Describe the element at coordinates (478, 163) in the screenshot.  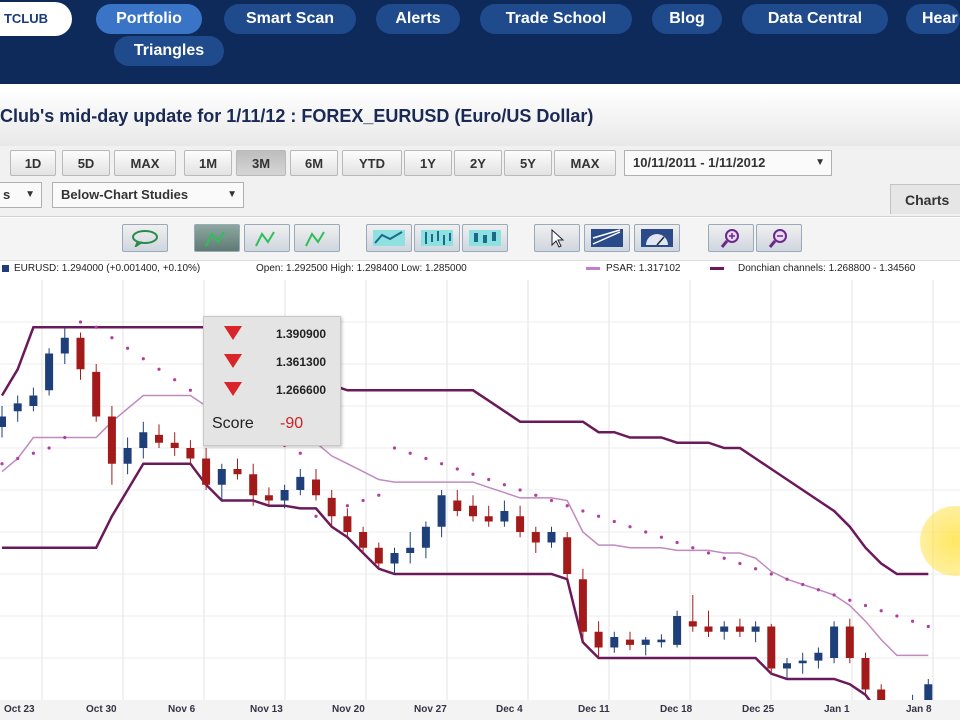
I see `range-2y-button: 2Y` at that location.